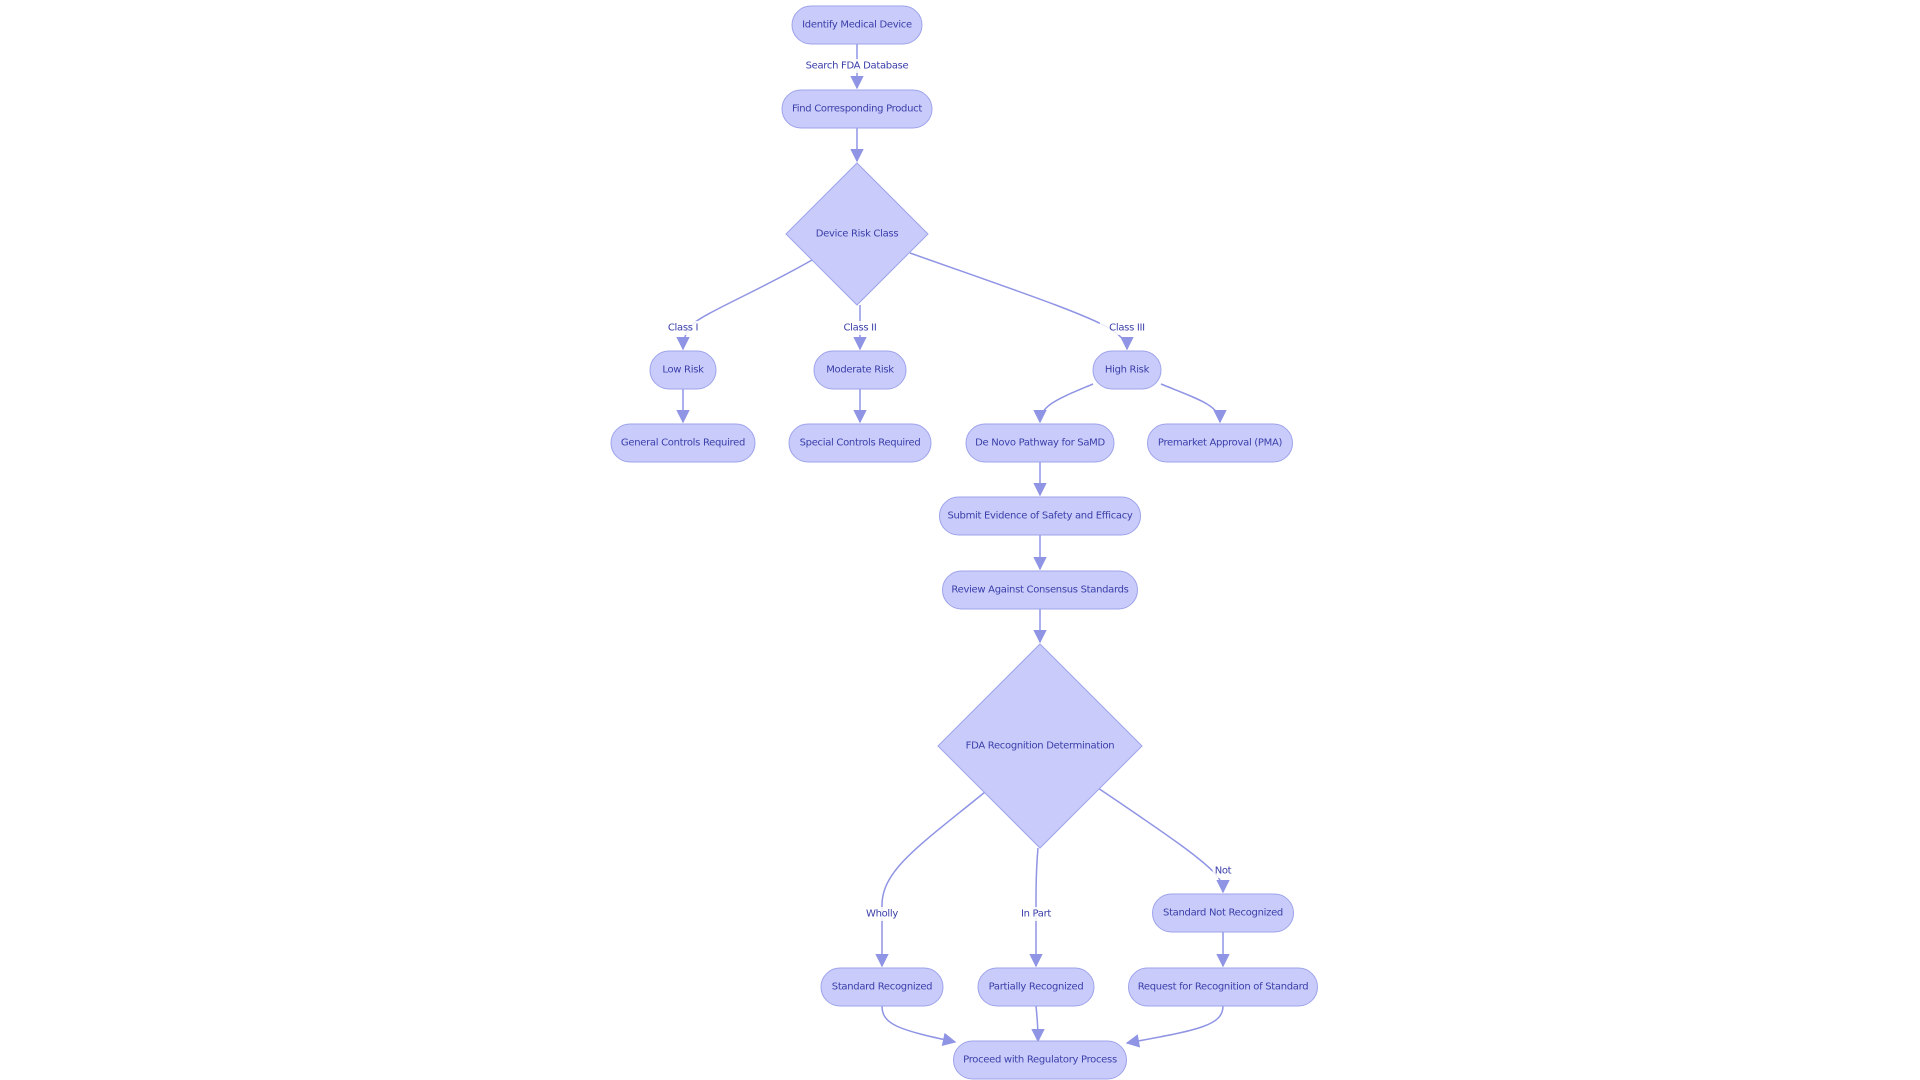  Describe the element at coordinates (1127, 328) in the screenshot. I see `edge-label: Class III` at that location.